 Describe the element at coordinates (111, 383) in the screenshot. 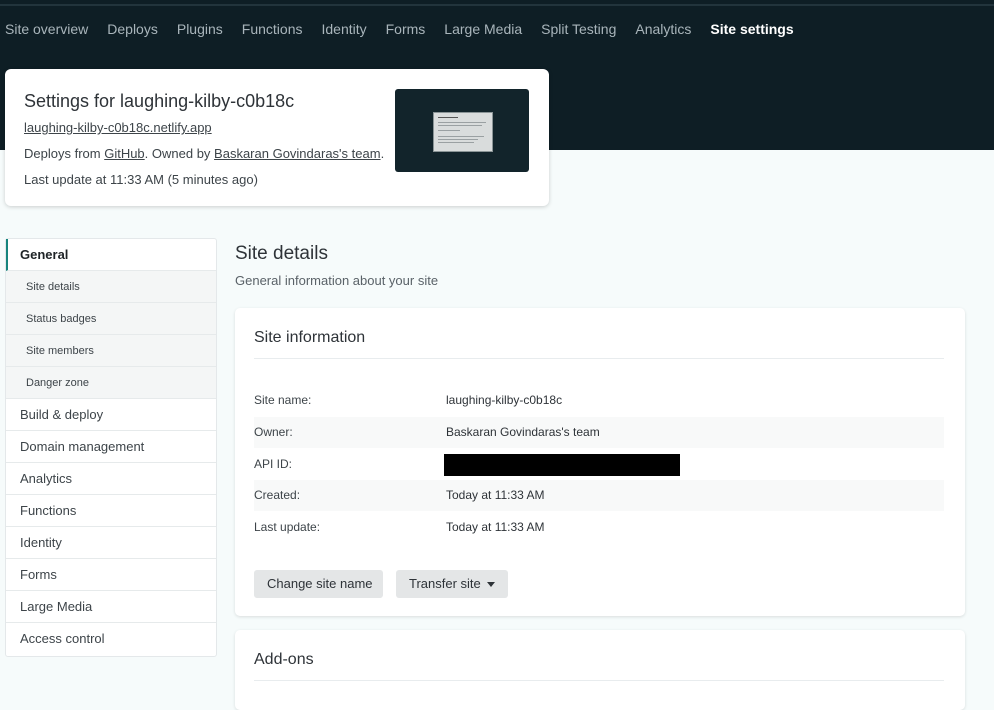

I see `sidebar-item-danger-zone: Danger zone` at that location.